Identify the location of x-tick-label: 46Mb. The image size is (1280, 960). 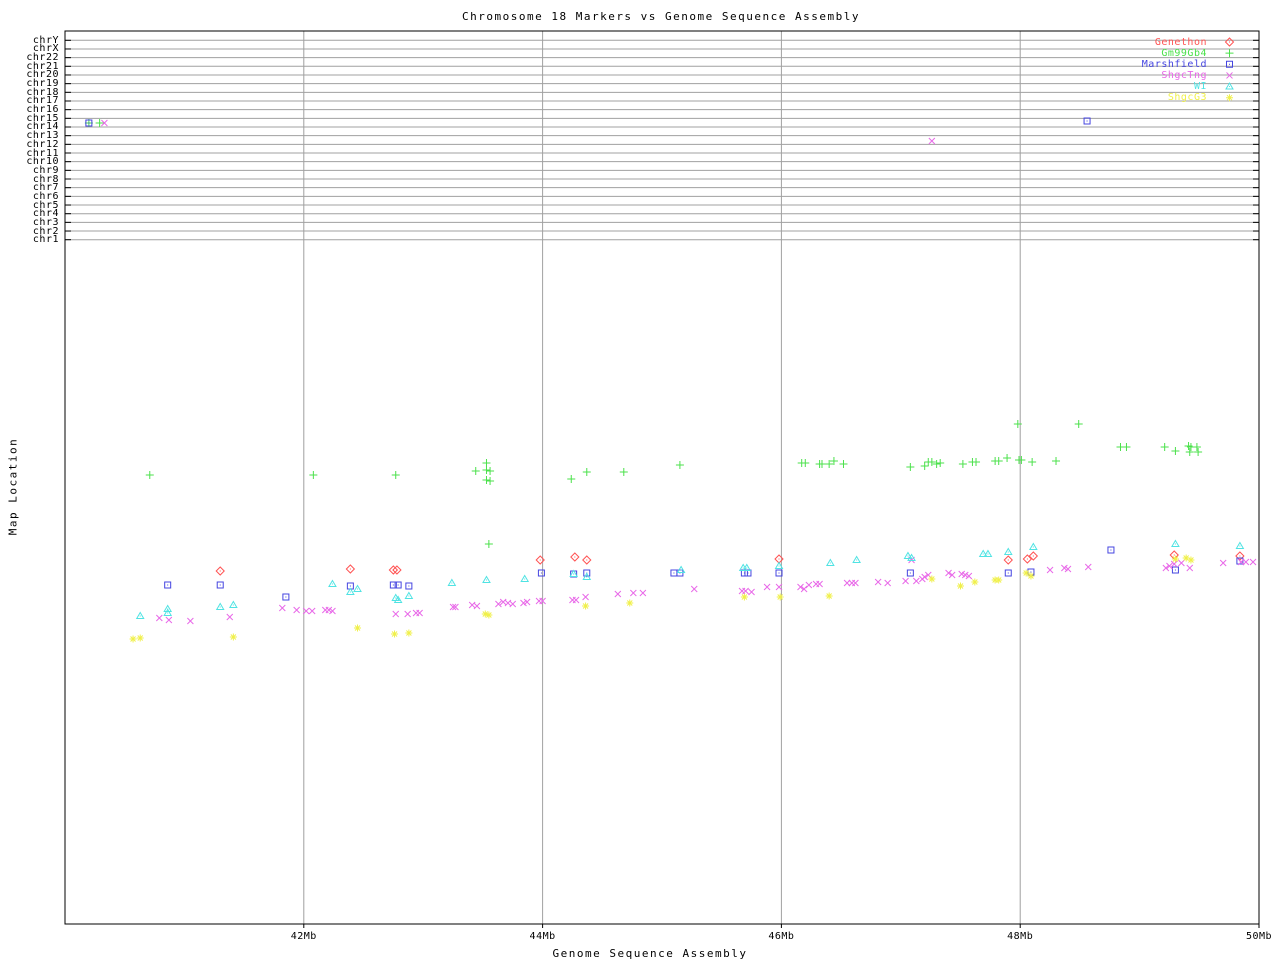
(781, 936).